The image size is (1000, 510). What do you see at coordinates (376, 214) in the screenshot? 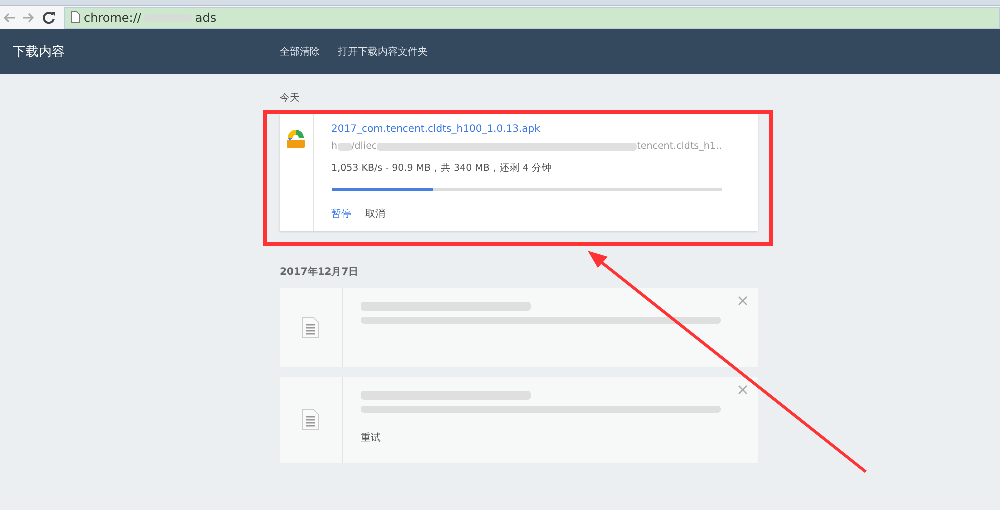
I see `action-button: 取消` at bounding box center [376, 214].